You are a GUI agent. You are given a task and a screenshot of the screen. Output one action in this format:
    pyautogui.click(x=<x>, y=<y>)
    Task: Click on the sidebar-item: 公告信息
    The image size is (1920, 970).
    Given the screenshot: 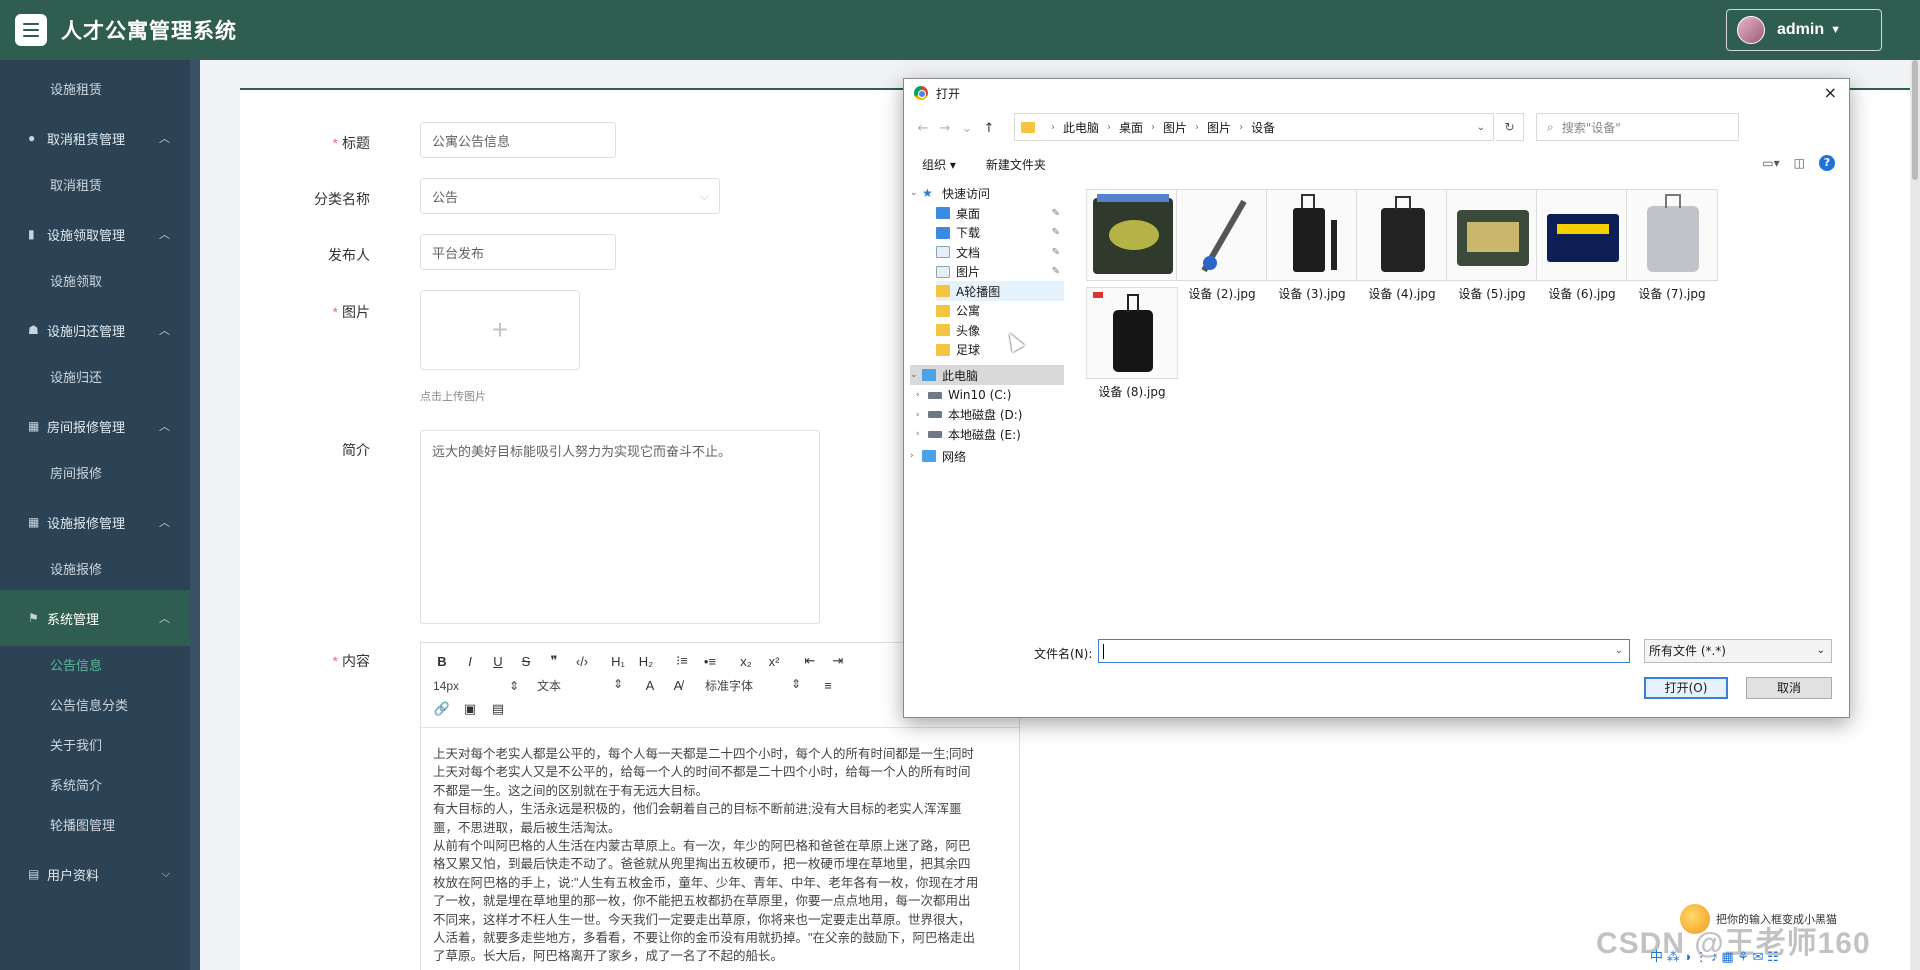 What is the action you would take?
    pyautogui.click(x=100, y=666)
    